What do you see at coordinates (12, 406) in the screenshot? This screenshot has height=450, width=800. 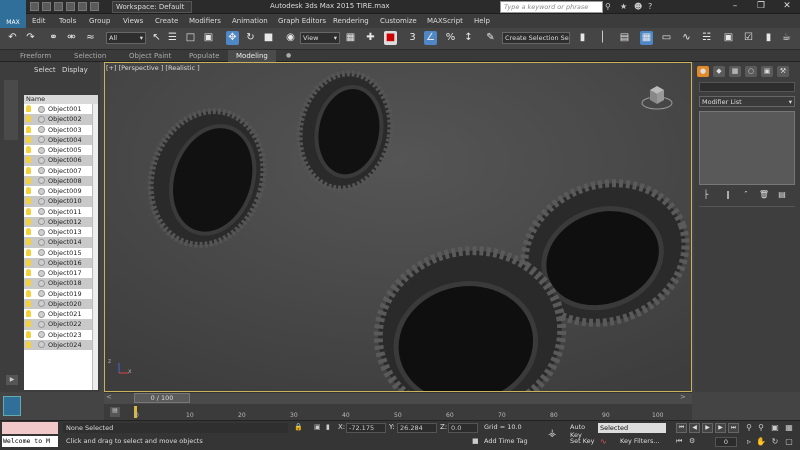 I see `maxscript-mini-icon` at bounding box center [12, 406].